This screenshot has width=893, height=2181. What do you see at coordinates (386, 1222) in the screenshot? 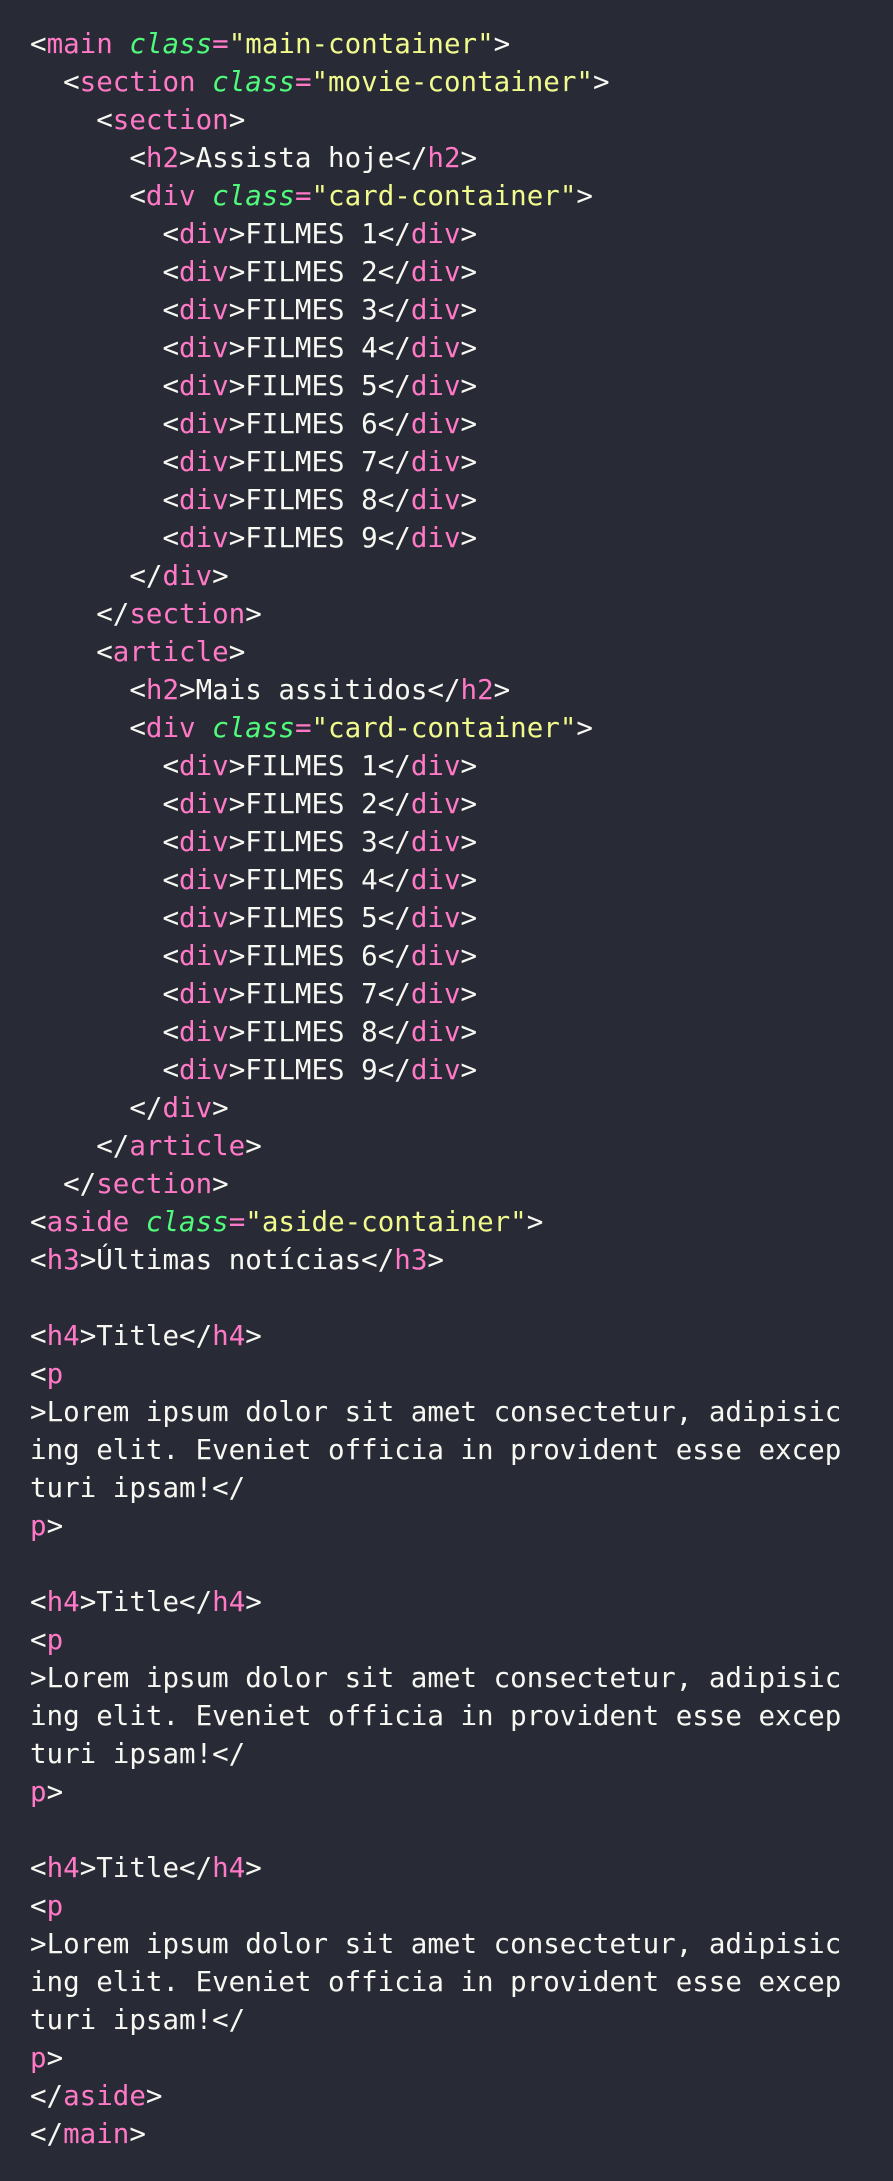
I see `code-string: "aside-container"` at bounding box center [386, 1222].